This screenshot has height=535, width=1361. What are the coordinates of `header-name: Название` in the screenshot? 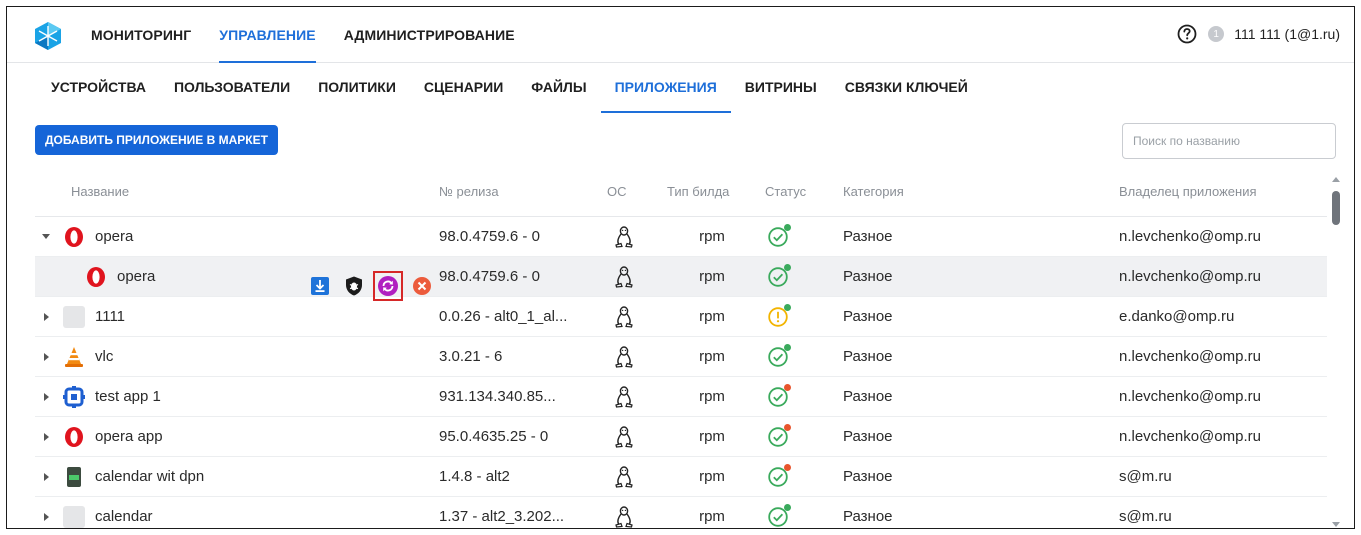 It's located at (248, 191).